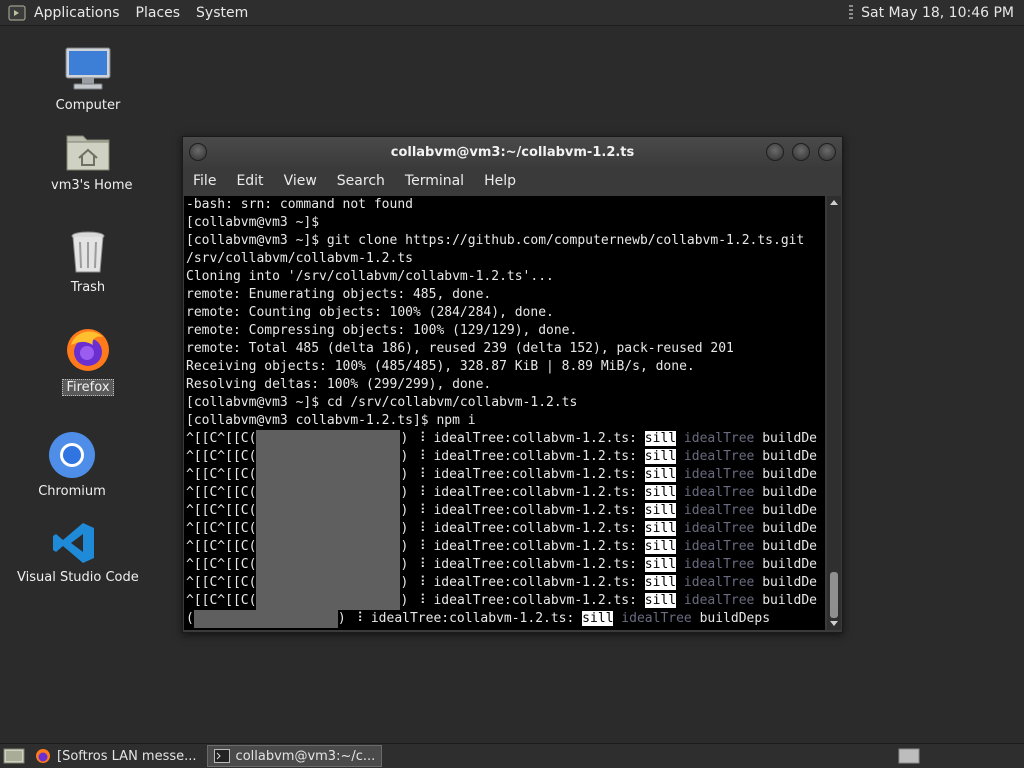 The image size is (1024, 768). Describe the element at coordinates (834, 202) in the screenshot. I see `scroll-up-icon` at that location.